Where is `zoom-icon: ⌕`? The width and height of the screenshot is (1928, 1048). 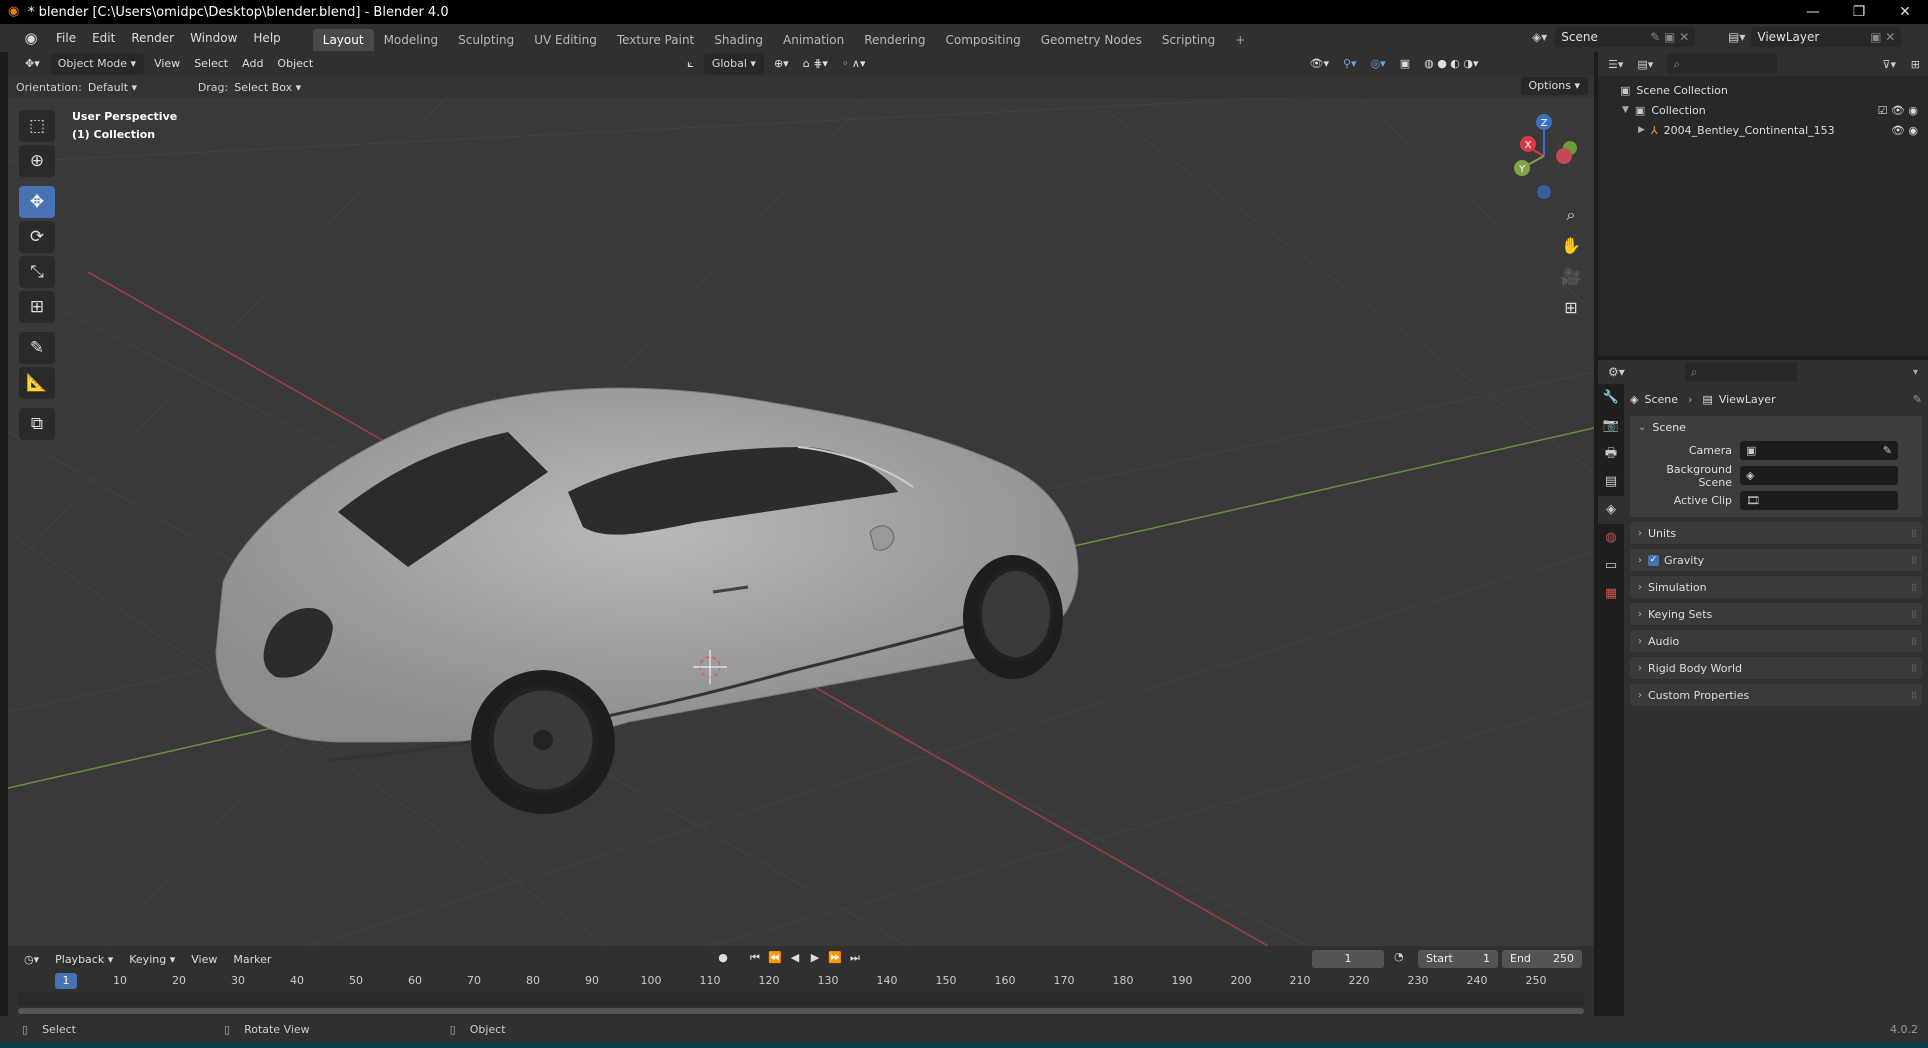
zoom-icon: ⌕ is located at coordinates (1571, 215).